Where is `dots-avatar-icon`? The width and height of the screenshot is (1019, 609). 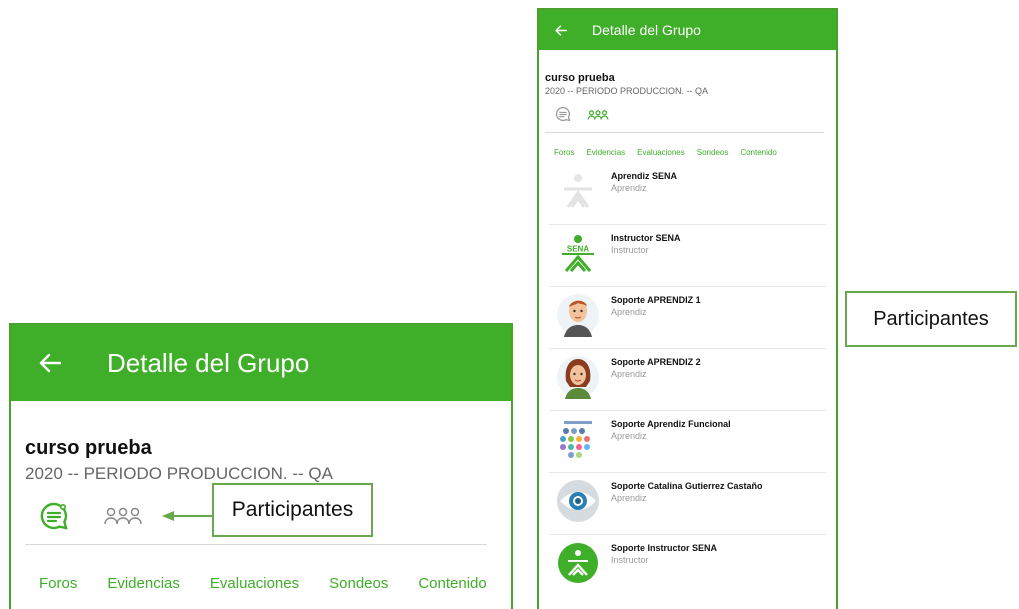
dots-avatar-icon is located at coordinates (578, 439).